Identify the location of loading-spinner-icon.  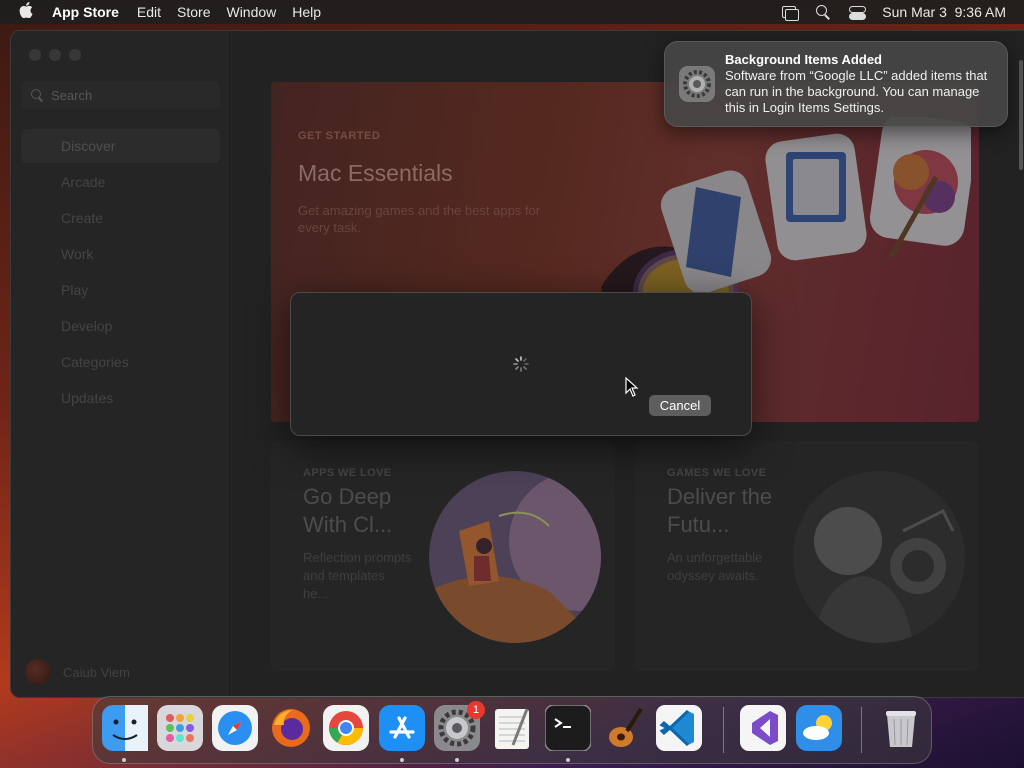
(521, 364).